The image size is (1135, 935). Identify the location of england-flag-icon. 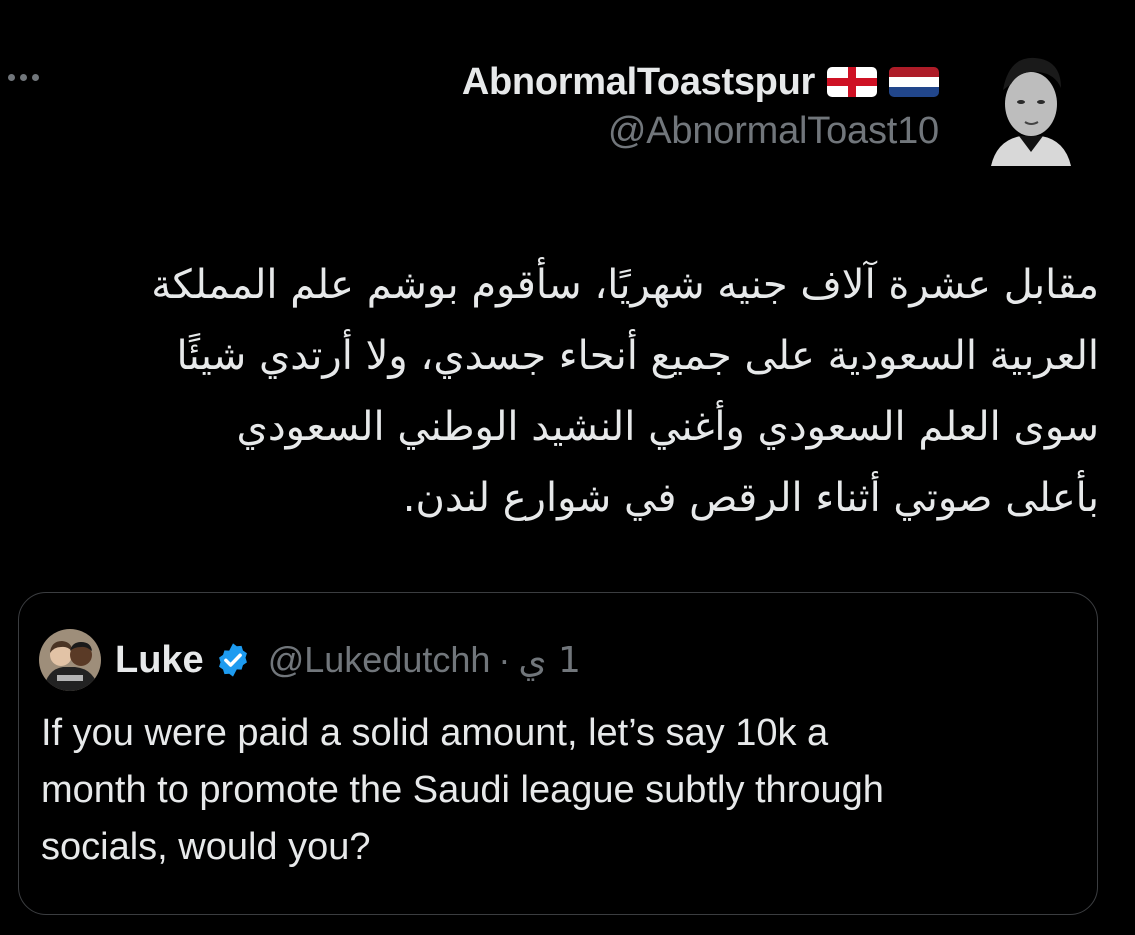
(852, 82).